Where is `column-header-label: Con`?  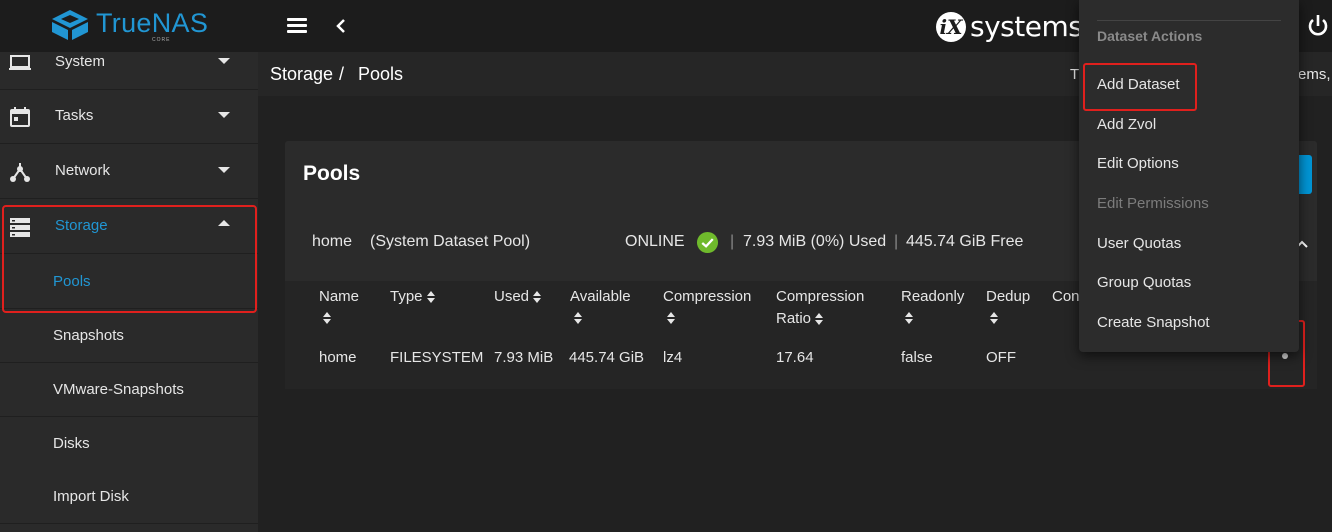 column-header-label: Con is located at coordinates (1066, 296).